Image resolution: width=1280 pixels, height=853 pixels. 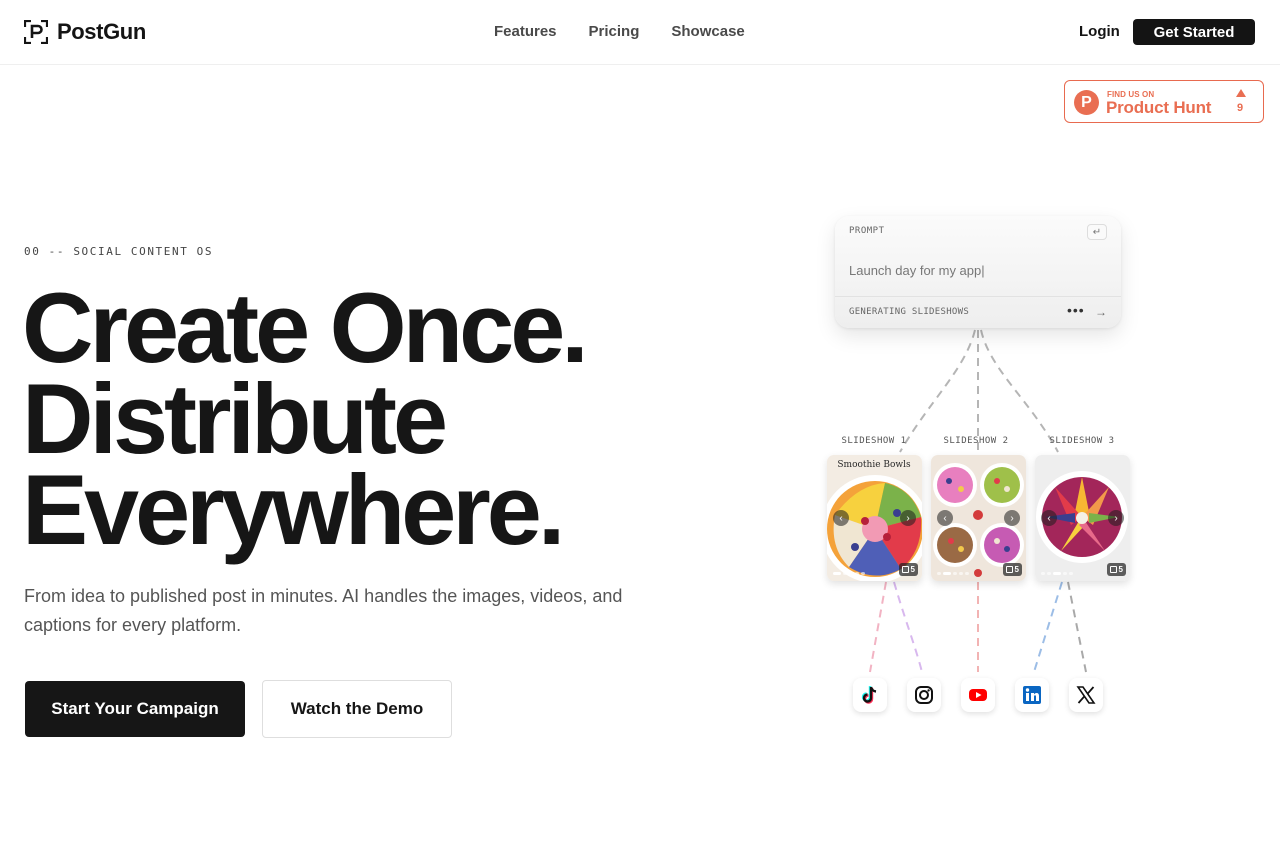 I want to click on youtube-icon, so click(x=978, y=695).